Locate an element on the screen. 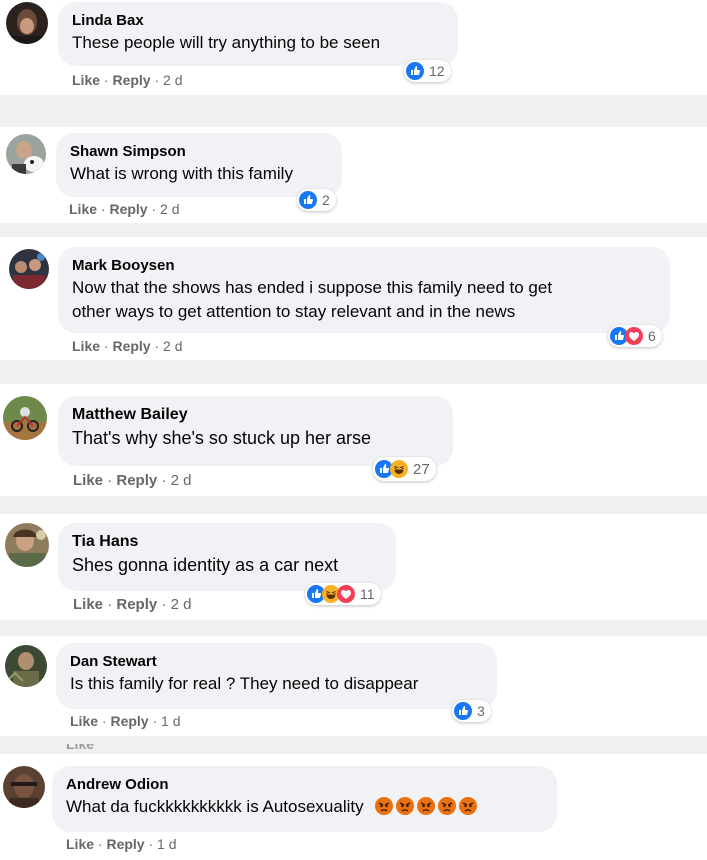 The image size is (707, 860). reaction-summary: 11 is located at coordinates (343, 594).